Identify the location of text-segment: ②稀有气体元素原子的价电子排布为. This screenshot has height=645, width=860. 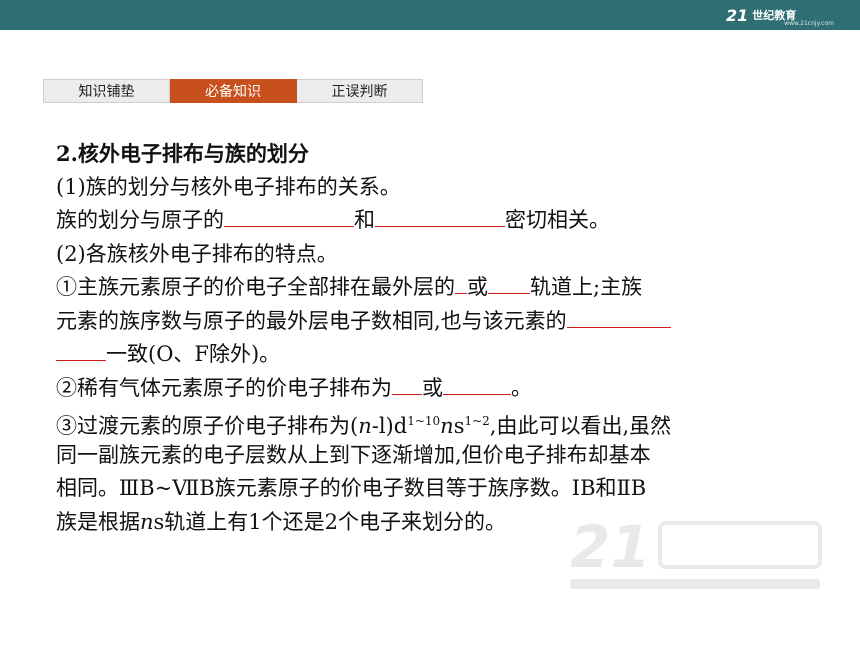
(224, 387).